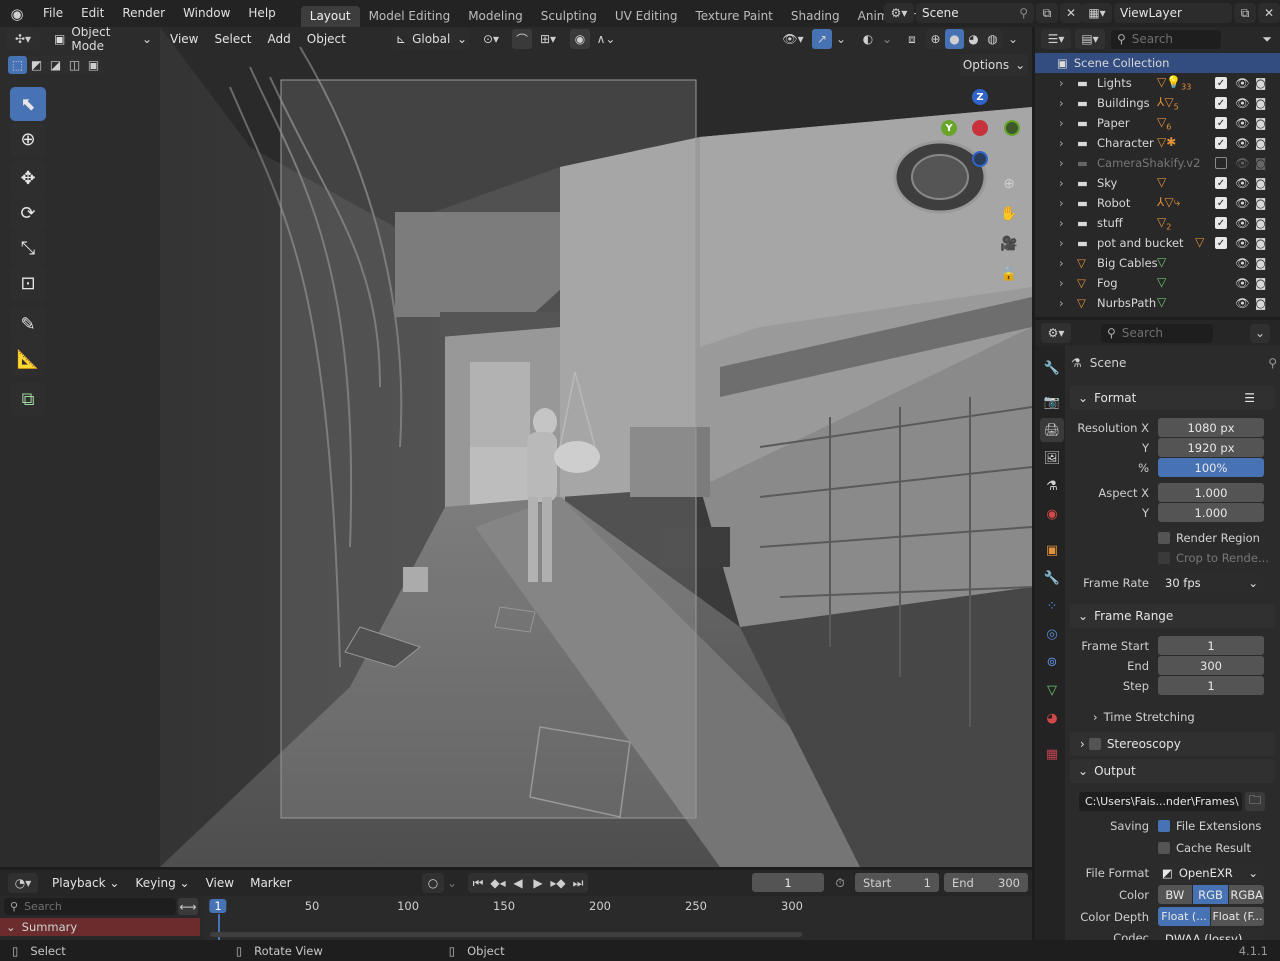  I want to click on modifiers-tab-icon: 🔧, so click(1052, 578).